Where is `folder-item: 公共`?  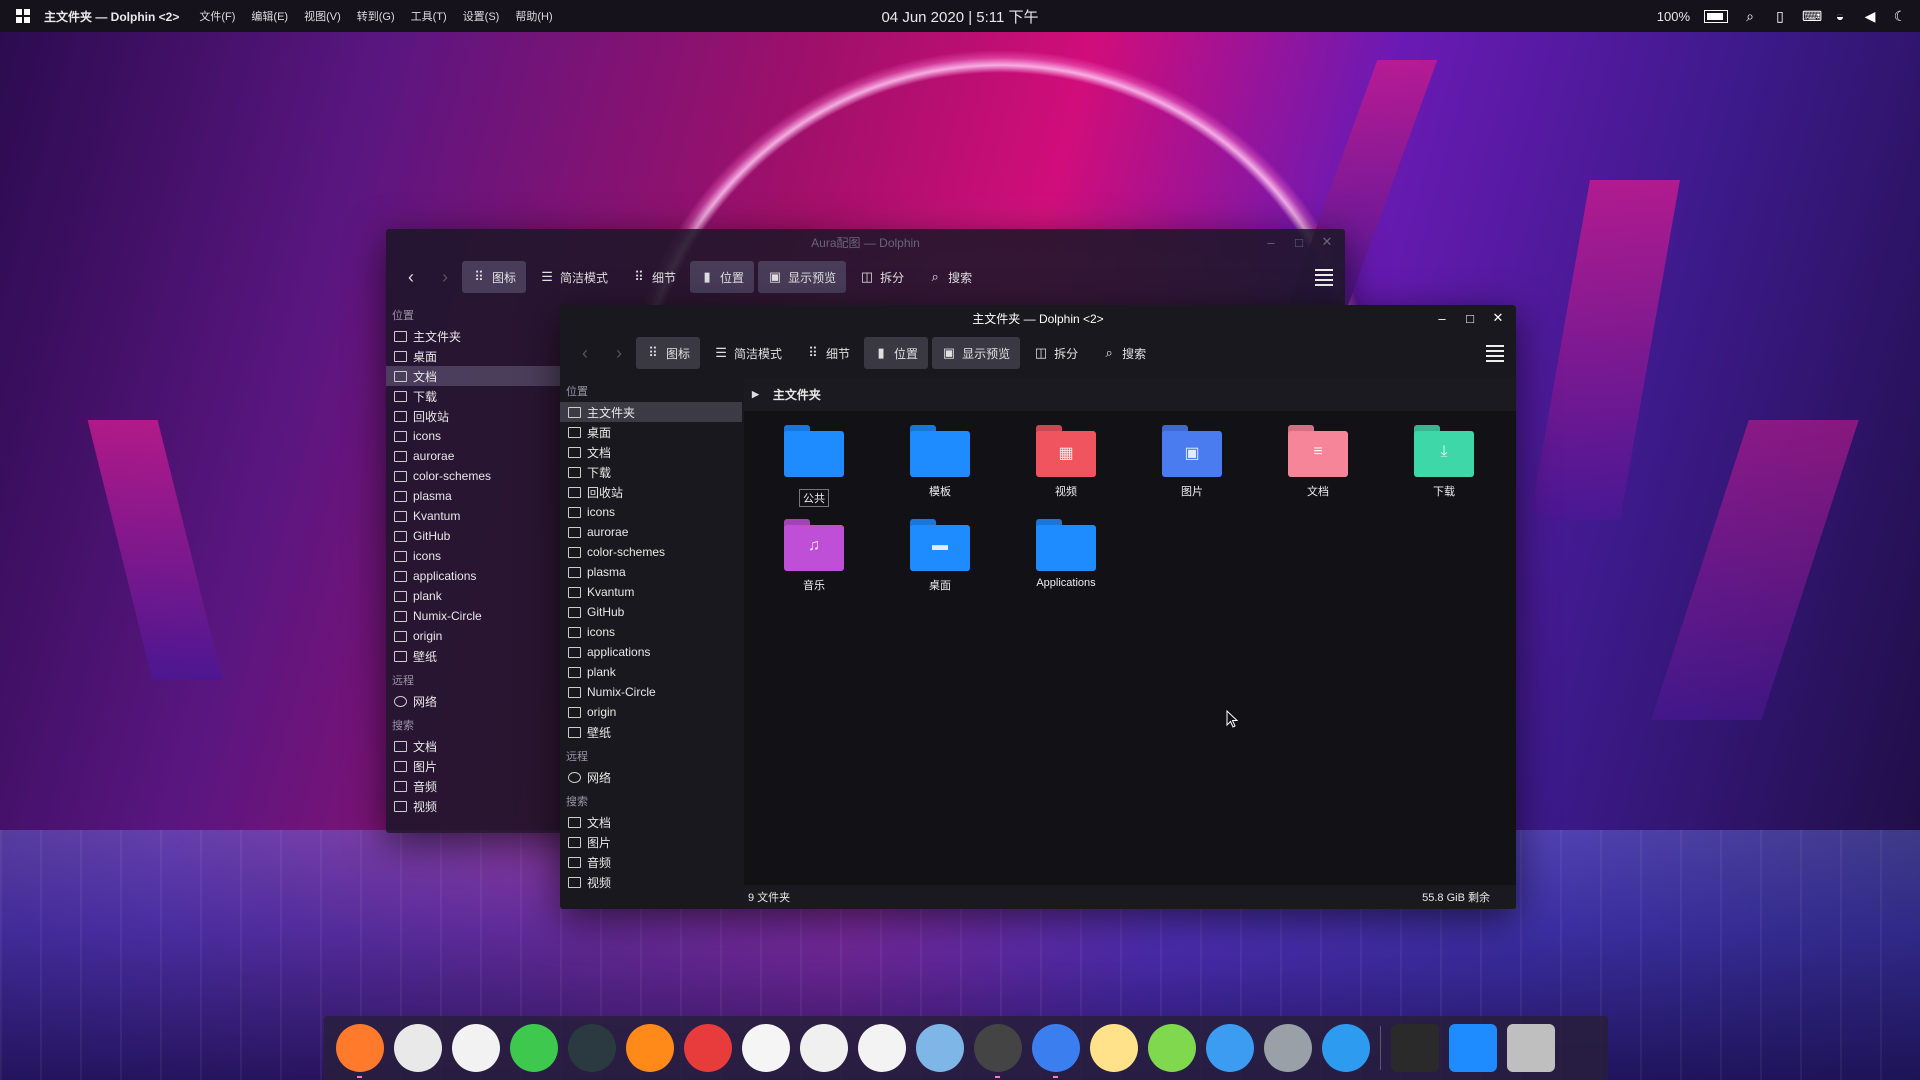 folder-item: 公共 is located at coordinates (814, 466).